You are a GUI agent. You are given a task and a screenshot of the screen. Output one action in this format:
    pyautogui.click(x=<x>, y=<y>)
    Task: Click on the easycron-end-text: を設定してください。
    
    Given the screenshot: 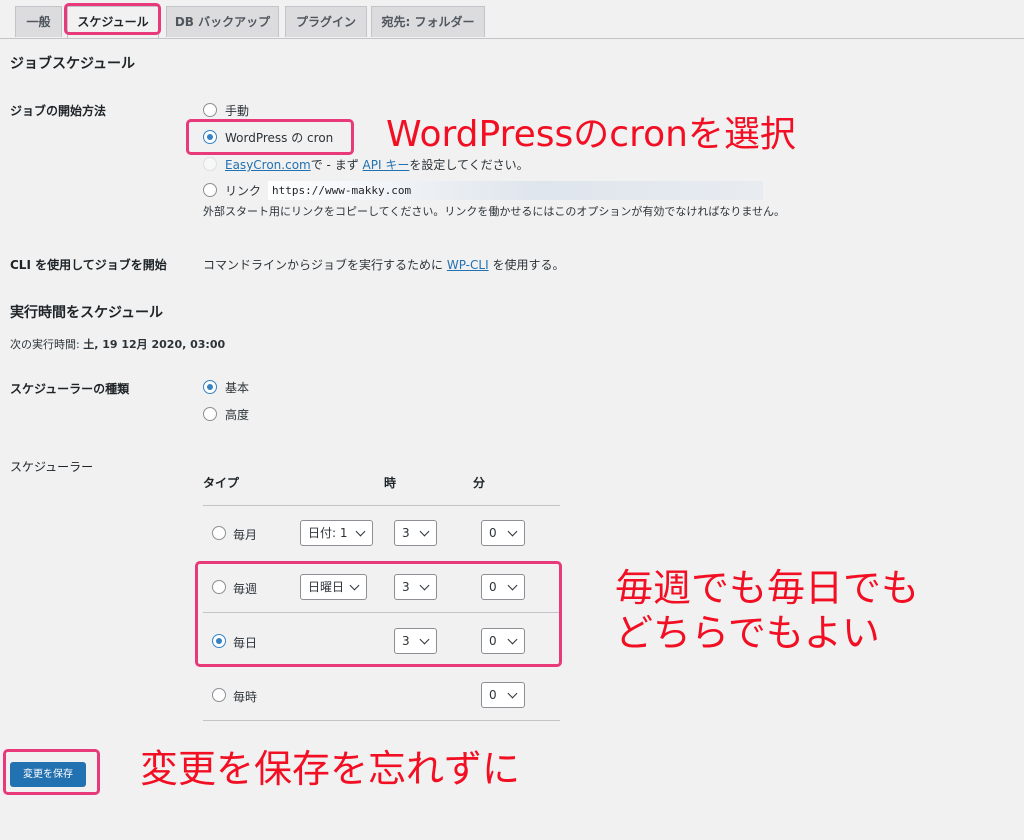 What is the action you would take?
    pyautogui.click(x=469, y=165)
    